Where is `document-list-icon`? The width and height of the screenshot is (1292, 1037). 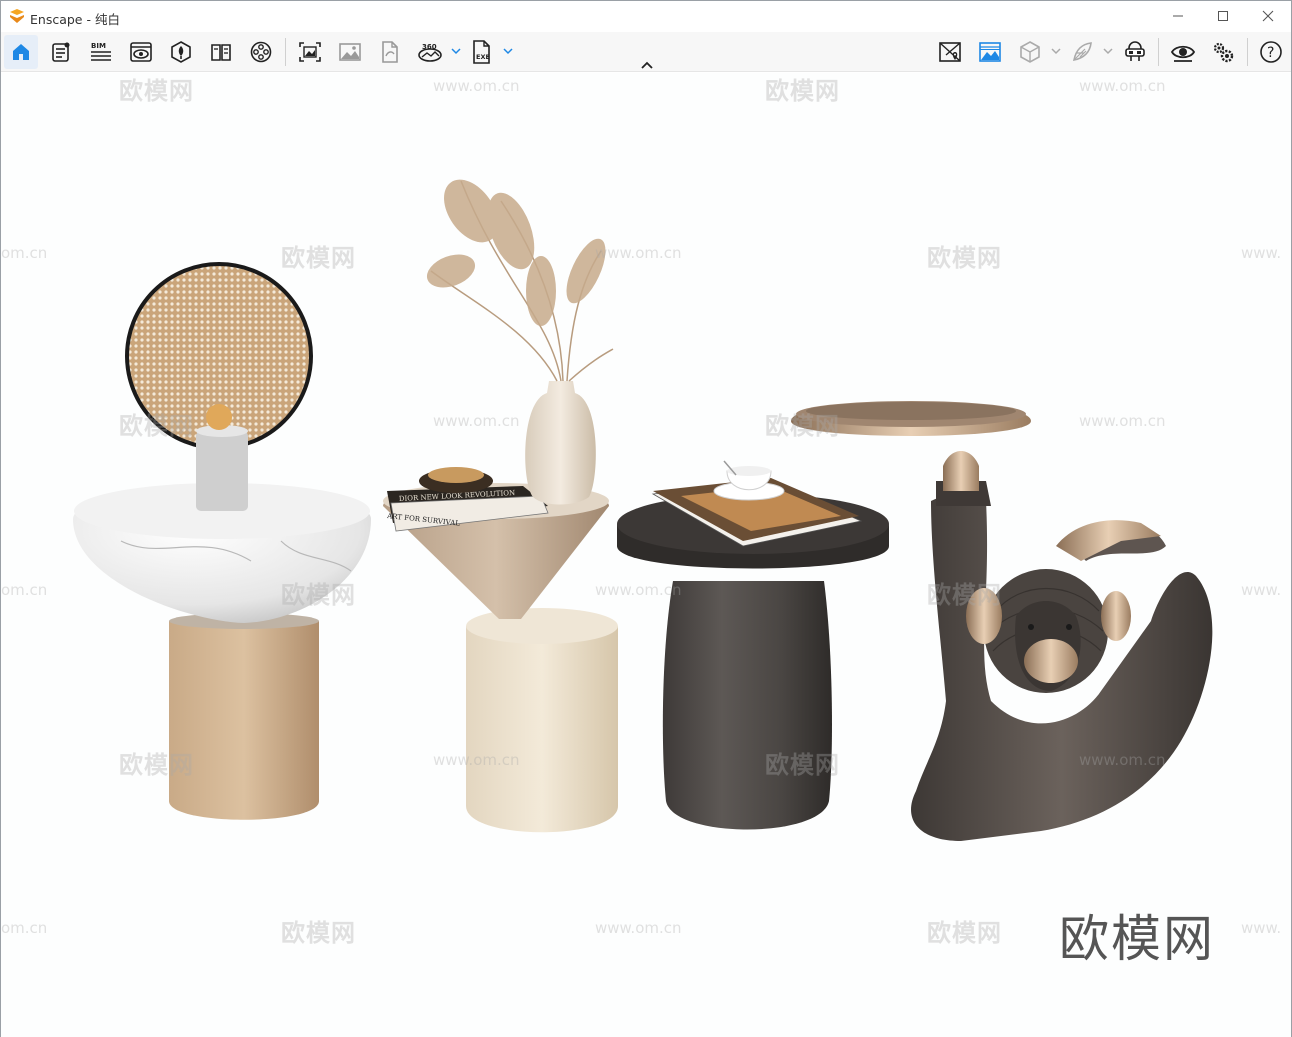 document-list-icon is located at coordinates (61, 52).